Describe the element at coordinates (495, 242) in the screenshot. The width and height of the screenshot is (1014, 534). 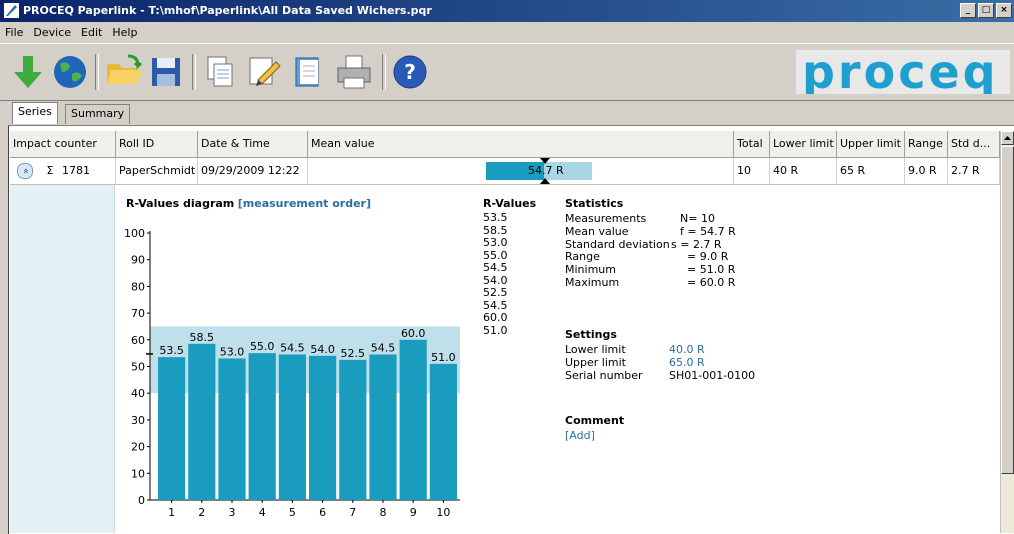
I see `r-value-item: 53.0` at that location.